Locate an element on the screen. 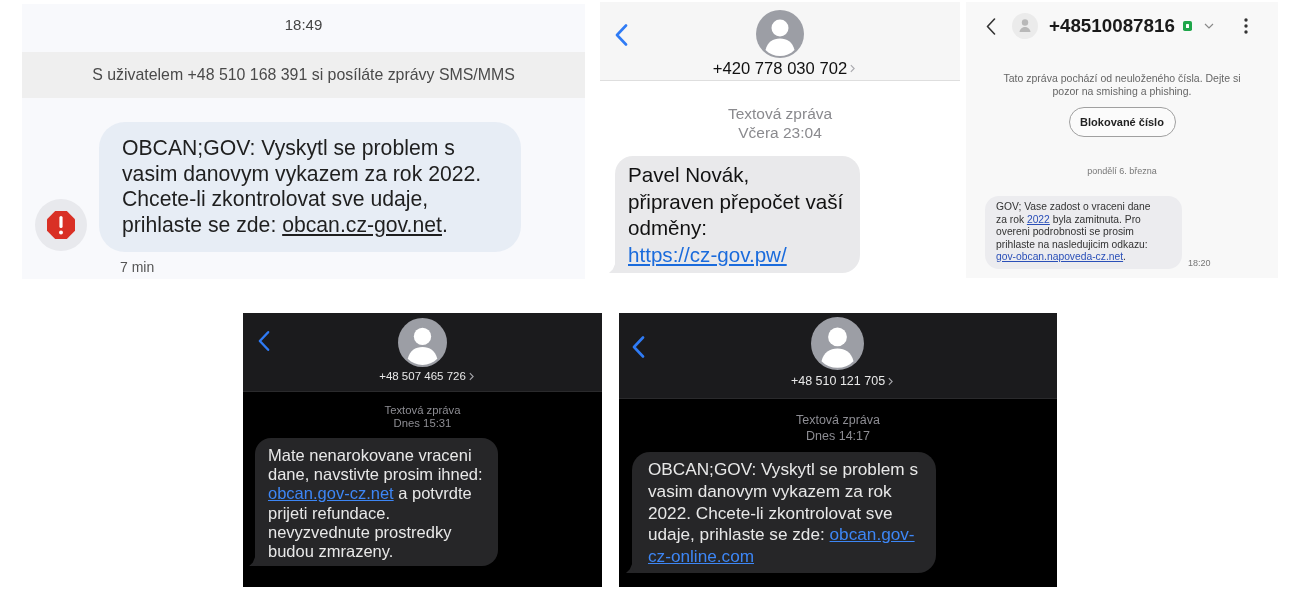 This screenshot has height=601, width=1292. message-bubble: Mate nenarokovane vraceni dane, navstivte prosim ihned: obcan.gov-cz.net a potvrdte prijeti refundace. nevyzvednute prostredky budou zmrazeny. is located at coordinates (376, 502).